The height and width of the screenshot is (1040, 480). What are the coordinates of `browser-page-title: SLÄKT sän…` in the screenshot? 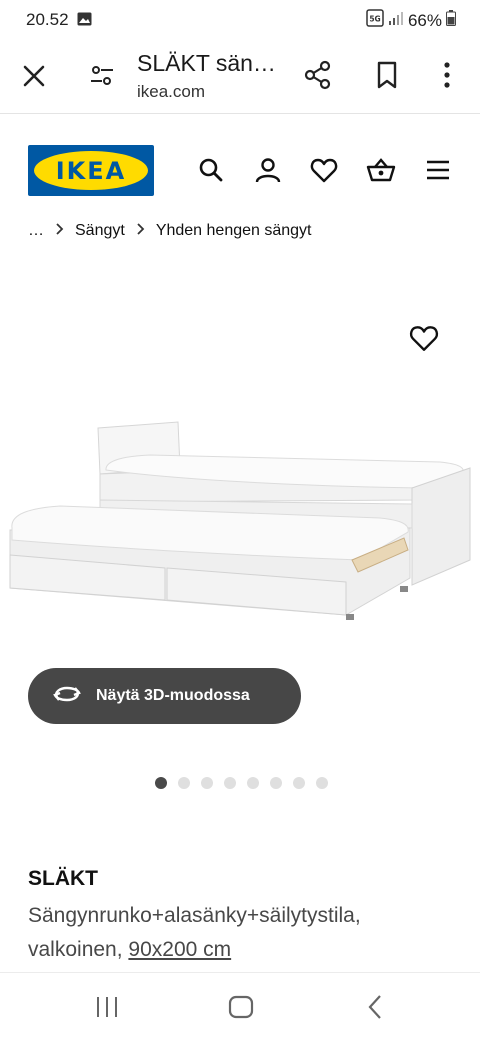 It's located at (209, 63).